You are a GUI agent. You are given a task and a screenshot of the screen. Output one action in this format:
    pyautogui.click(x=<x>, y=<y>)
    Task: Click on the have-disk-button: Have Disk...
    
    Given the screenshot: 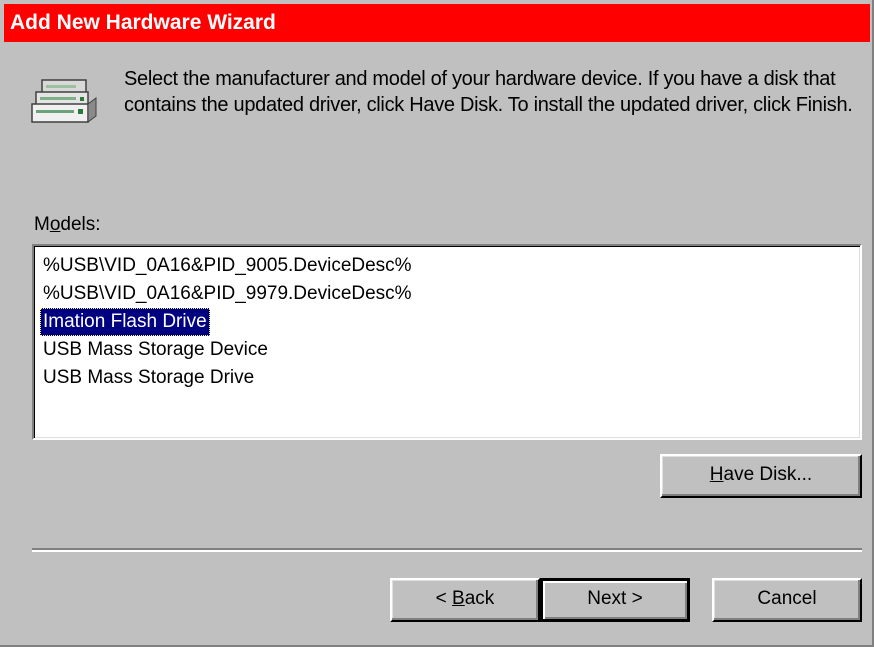 What is the action you would take?
    pyautogui.click(x=761, y=476)
    